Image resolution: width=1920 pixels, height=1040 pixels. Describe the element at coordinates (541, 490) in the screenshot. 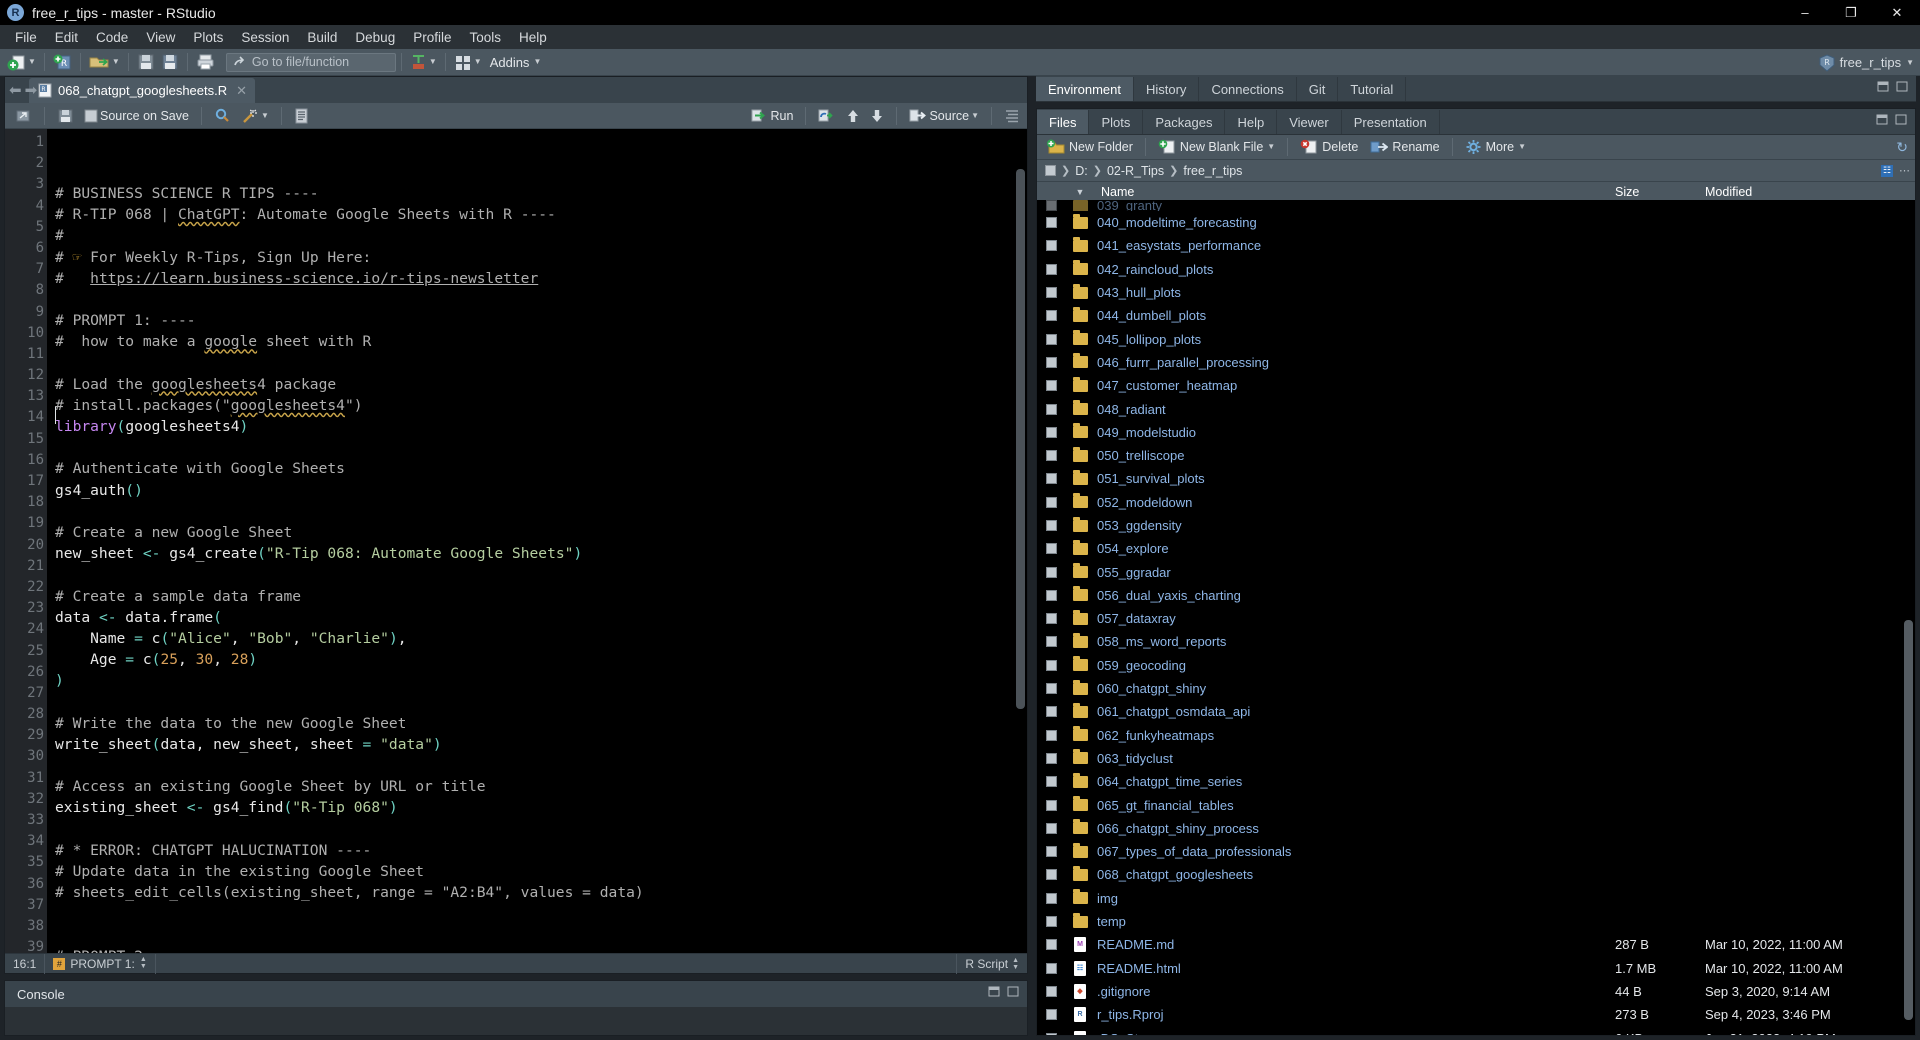

I see `code-line: gs4_auth()` at that location.